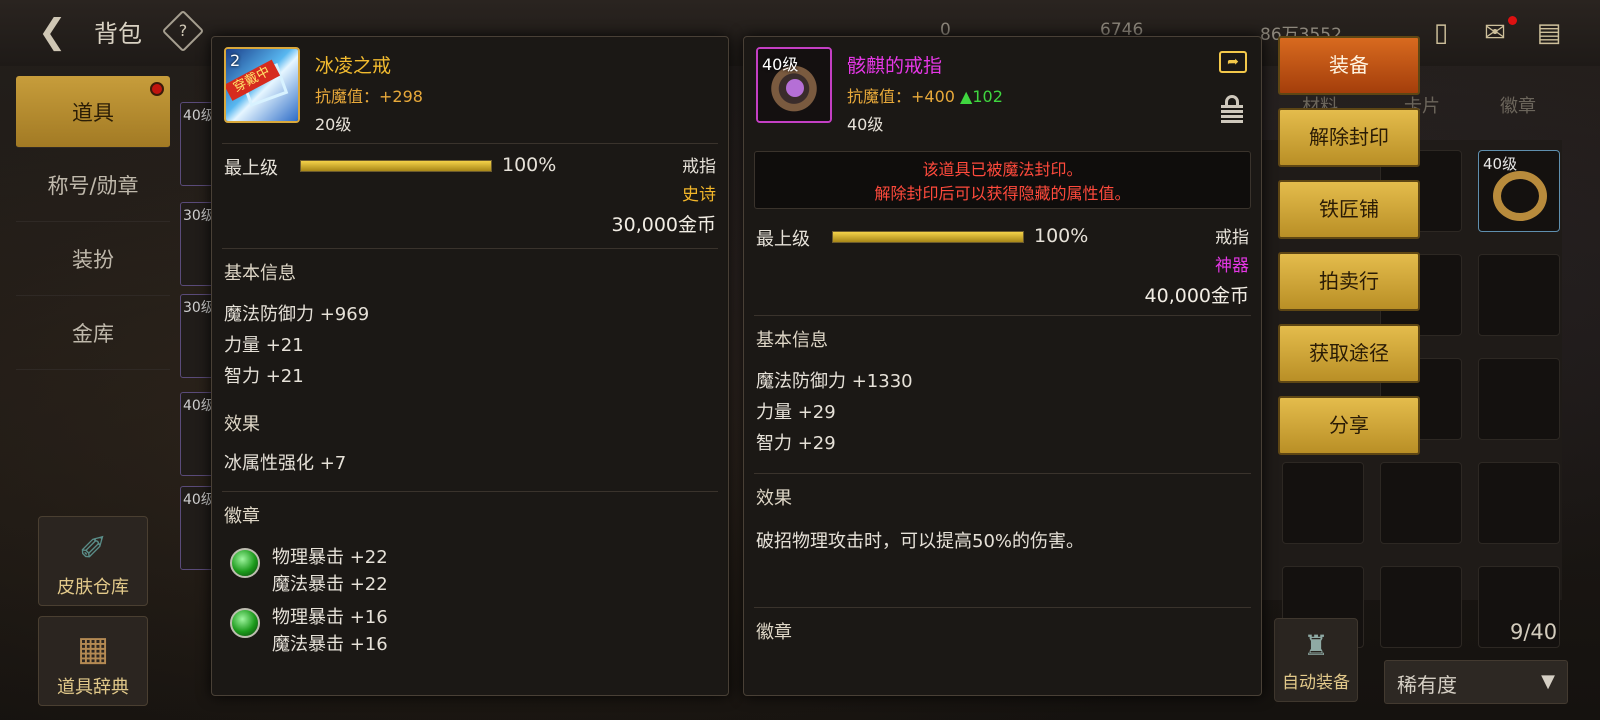 The image size is (1600, 720). I want to click on nav-item-titles: 称号/勋章, so click(93, 185).